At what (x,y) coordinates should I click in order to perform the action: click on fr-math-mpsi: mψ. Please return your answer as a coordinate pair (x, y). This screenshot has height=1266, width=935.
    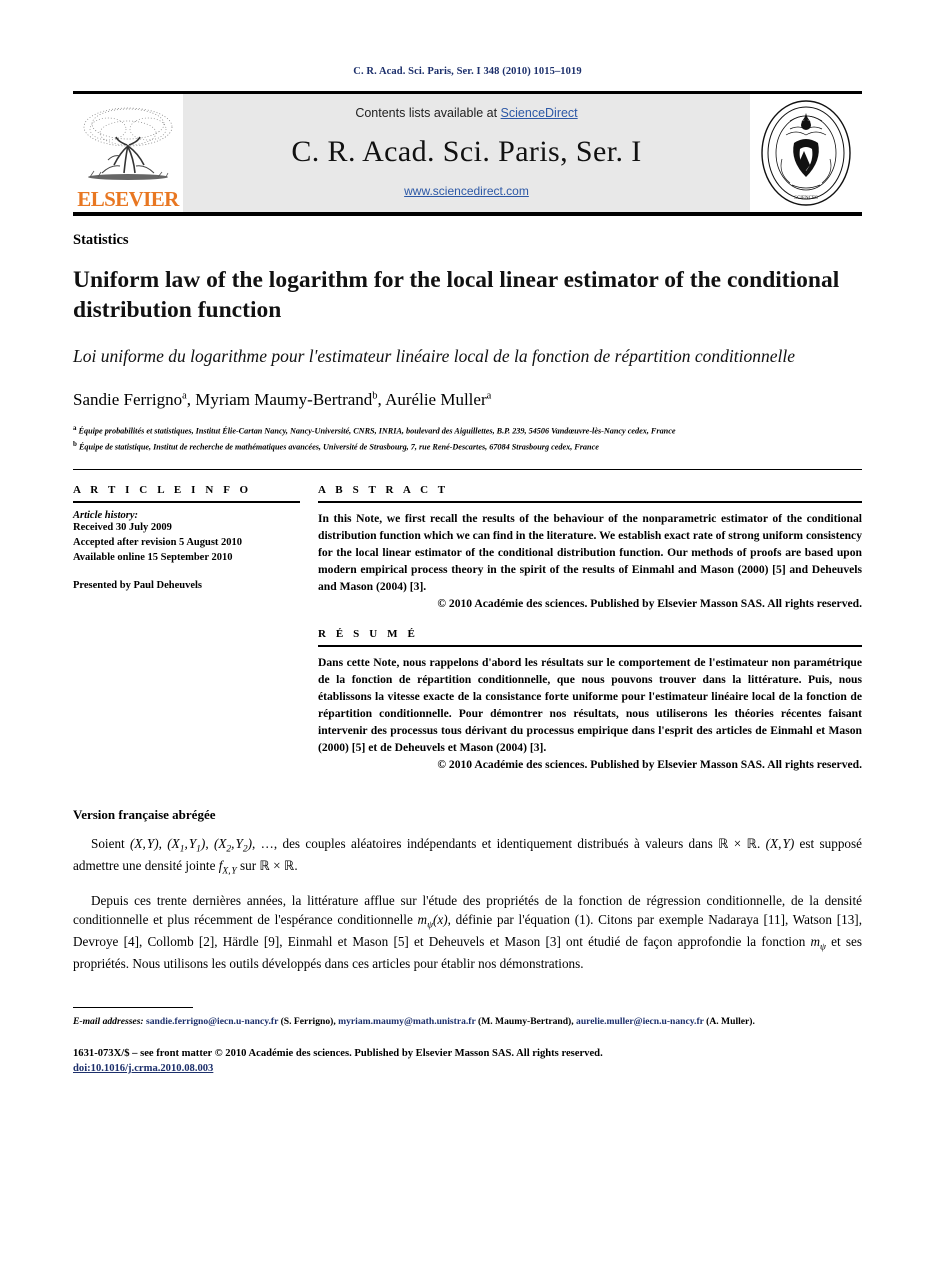
    Looking at the image, I should click on (818, 943).